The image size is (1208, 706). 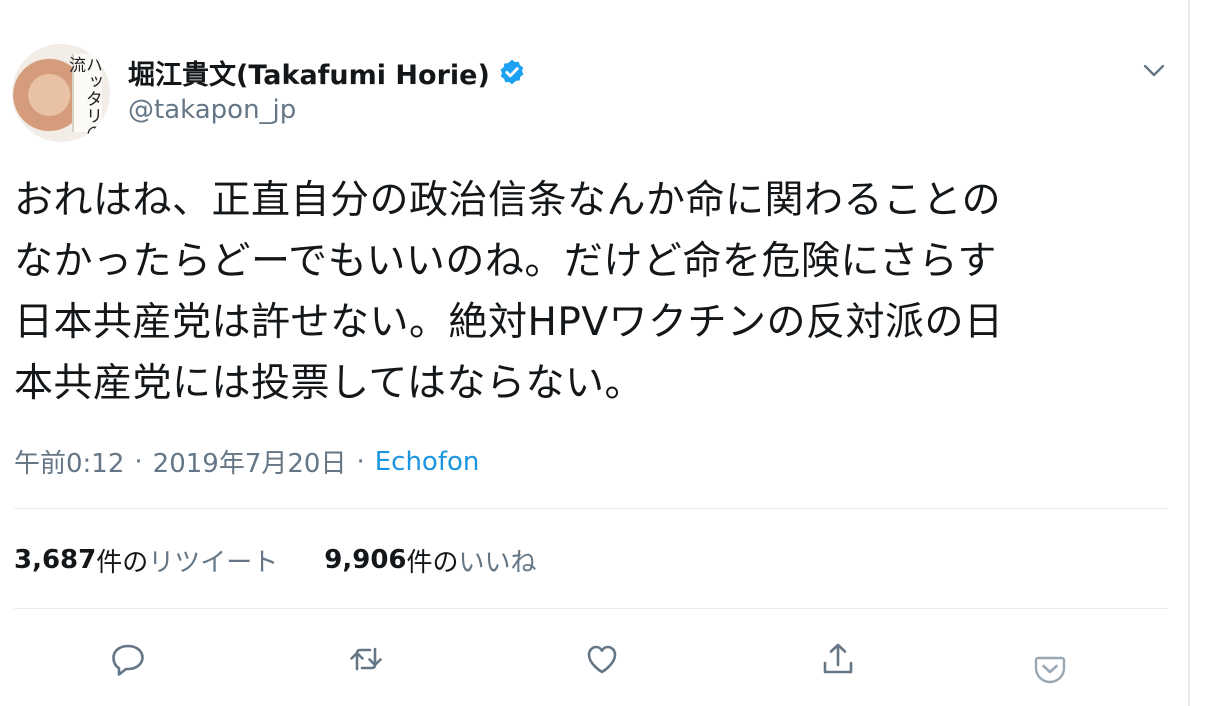 I want to click on avatar: ハッタリの流, so click(x=61, y=93).